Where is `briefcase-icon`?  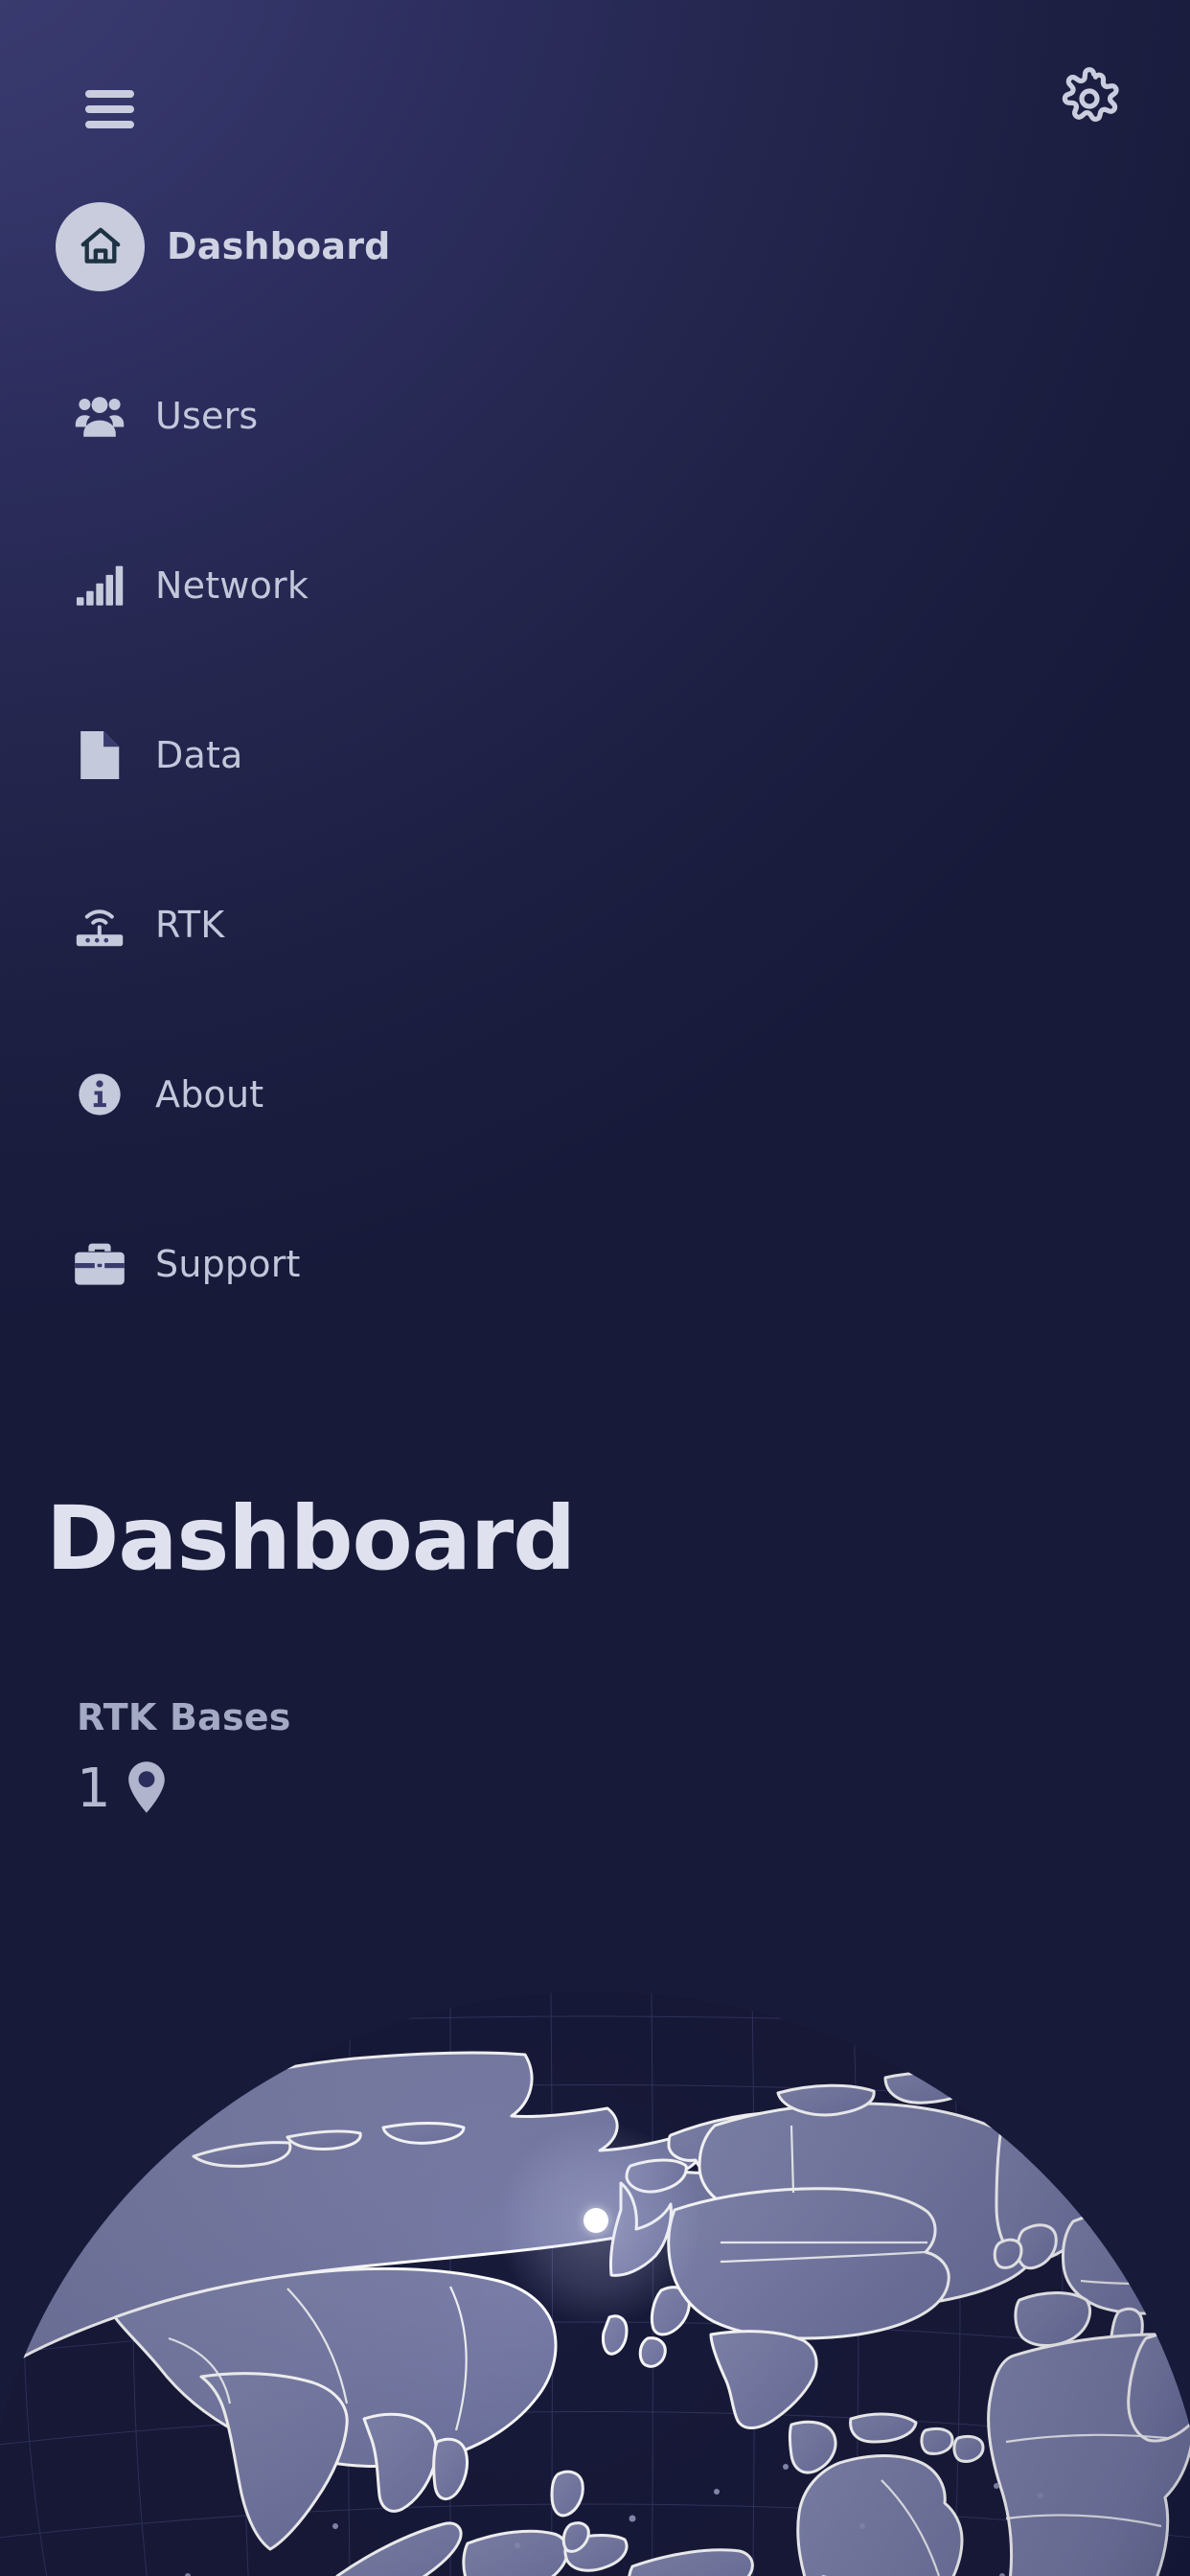
briefcase-icon is located at coordinates (99, 1264).